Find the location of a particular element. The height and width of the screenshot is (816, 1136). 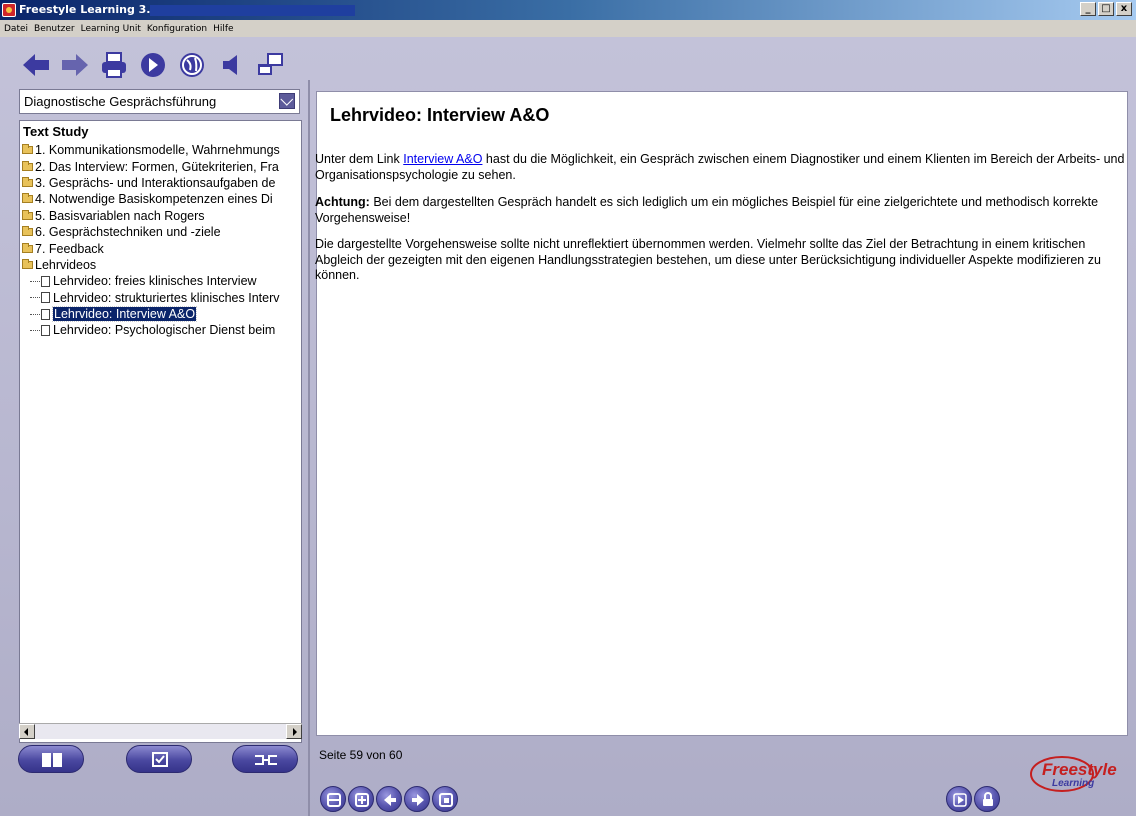

chevron-down-icon is located at coordinates (287, 101).